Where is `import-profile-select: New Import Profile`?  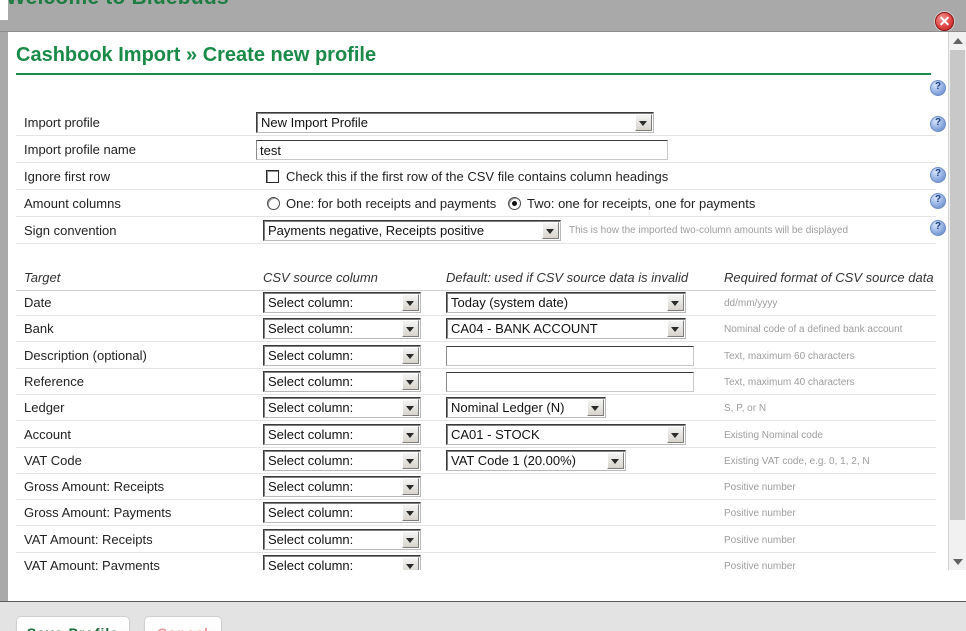
import-profile-select: New Import Profile is located at coordinates (455, 122).